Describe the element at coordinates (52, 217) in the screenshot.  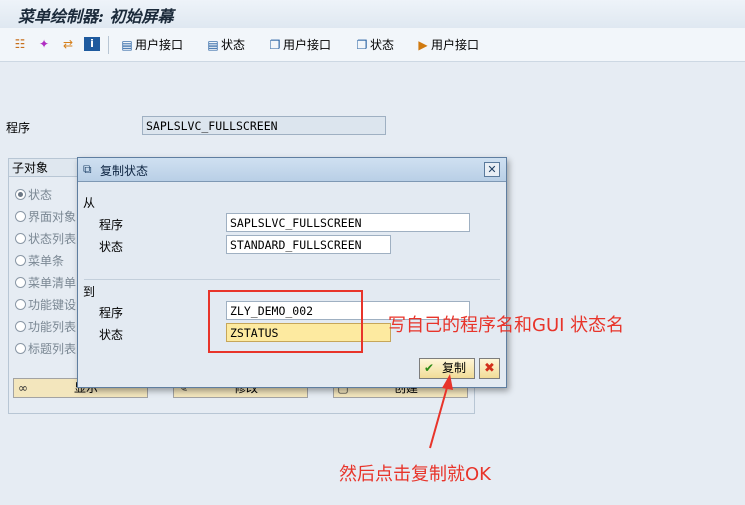
I see `radio-label: 界面对象` at that location.